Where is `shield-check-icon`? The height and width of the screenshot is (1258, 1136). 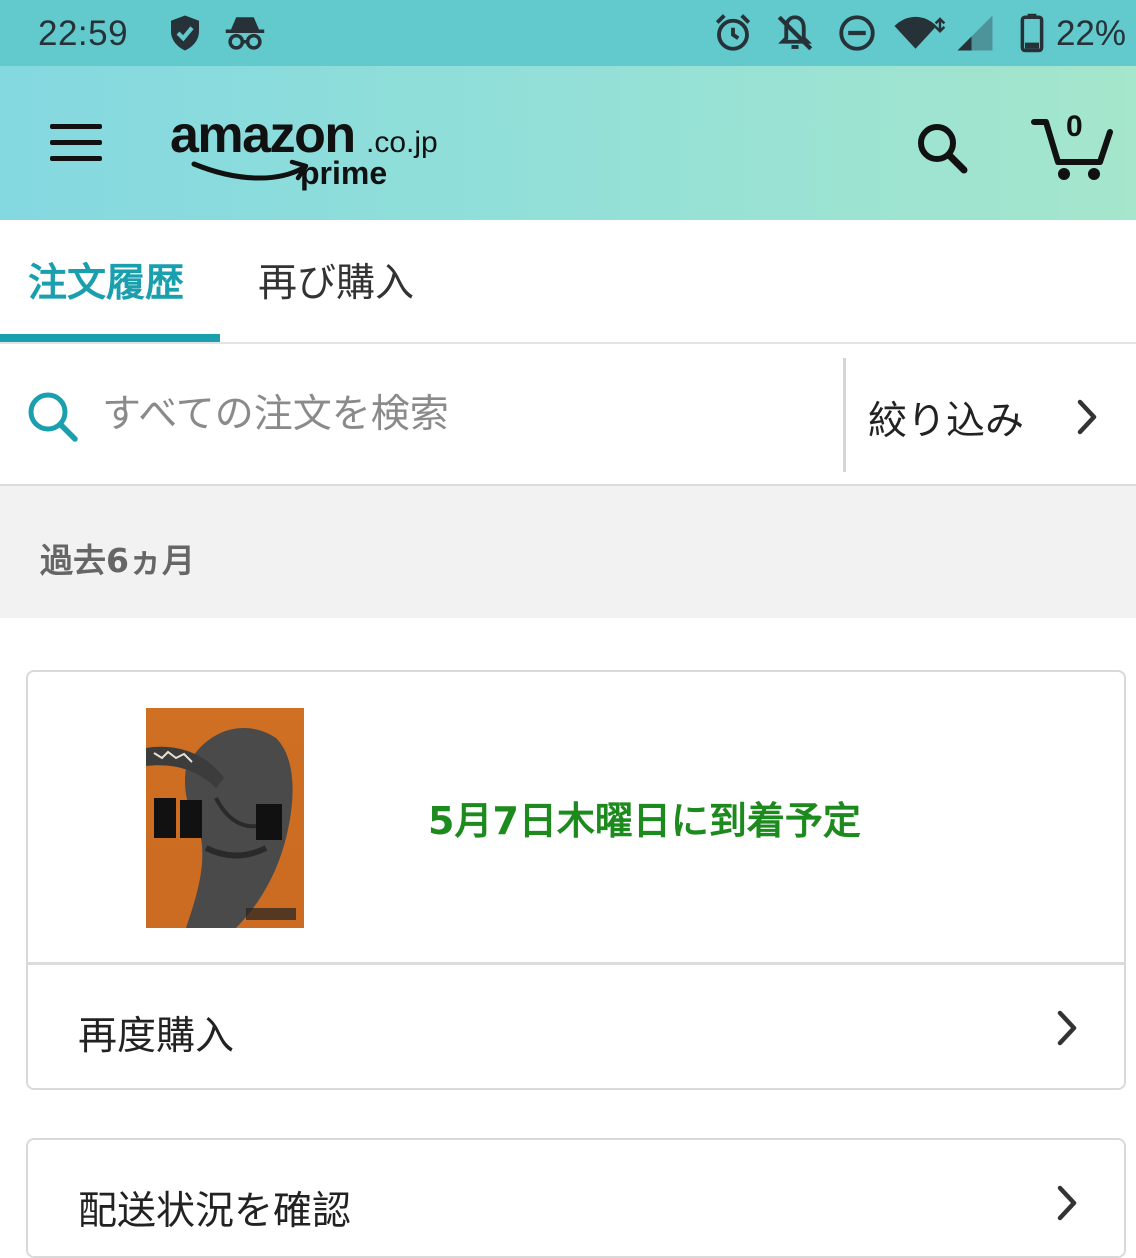 shield-check-icon is located at coordinates (185, 35).